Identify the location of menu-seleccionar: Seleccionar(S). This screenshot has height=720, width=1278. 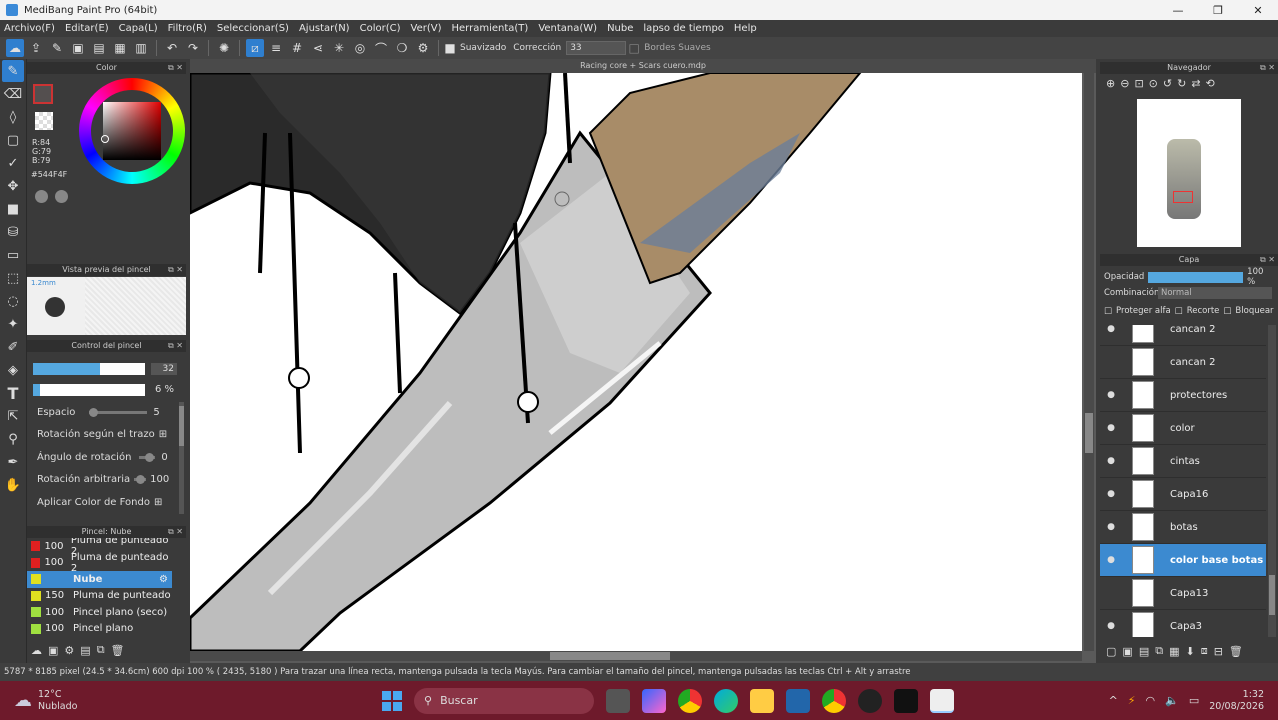
(253, 28).